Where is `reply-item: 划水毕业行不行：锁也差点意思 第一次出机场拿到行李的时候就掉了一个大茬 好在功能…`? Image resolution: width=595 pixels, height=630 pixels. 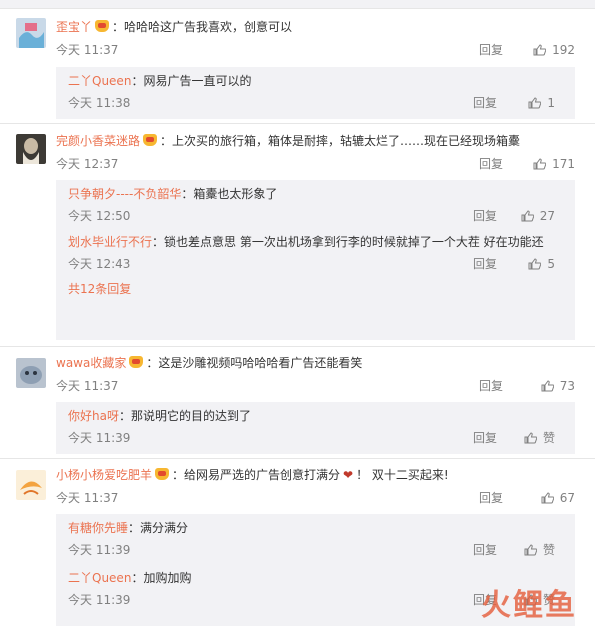
reply-item: 划水毕业行不行：锁也差点意思 第一次出机场拿到行李的时候就掉了一个大茬 好在功能… is located at coordinates (315, 253).